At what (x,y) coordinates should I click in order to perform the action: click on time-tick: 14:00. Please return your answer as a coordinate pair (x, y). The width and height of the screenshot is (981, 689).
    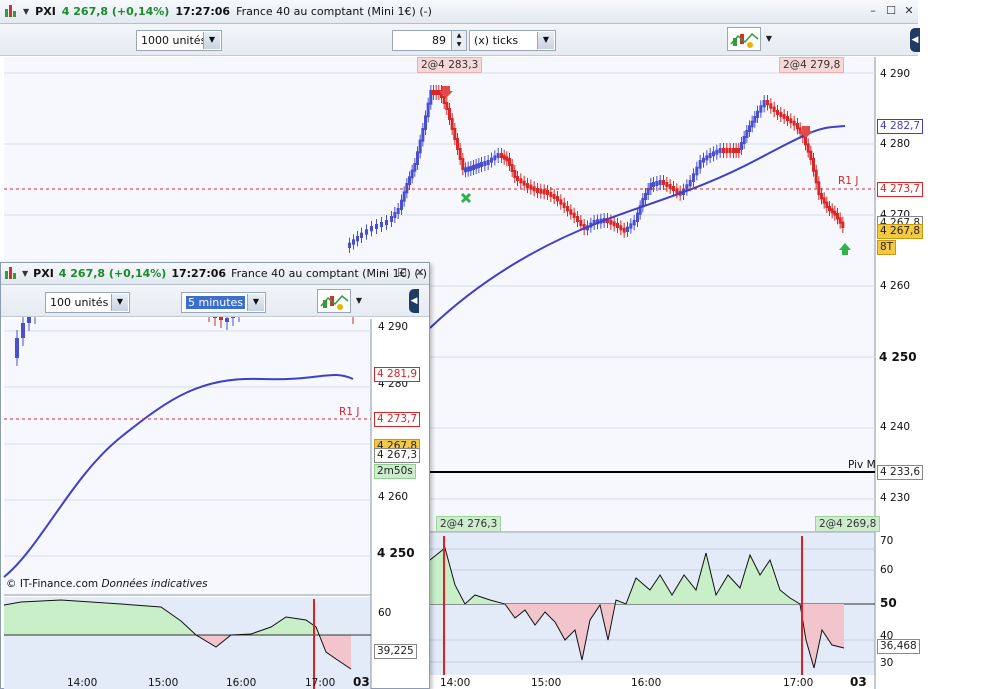
    Looking at the image, I should click on (455, 683).